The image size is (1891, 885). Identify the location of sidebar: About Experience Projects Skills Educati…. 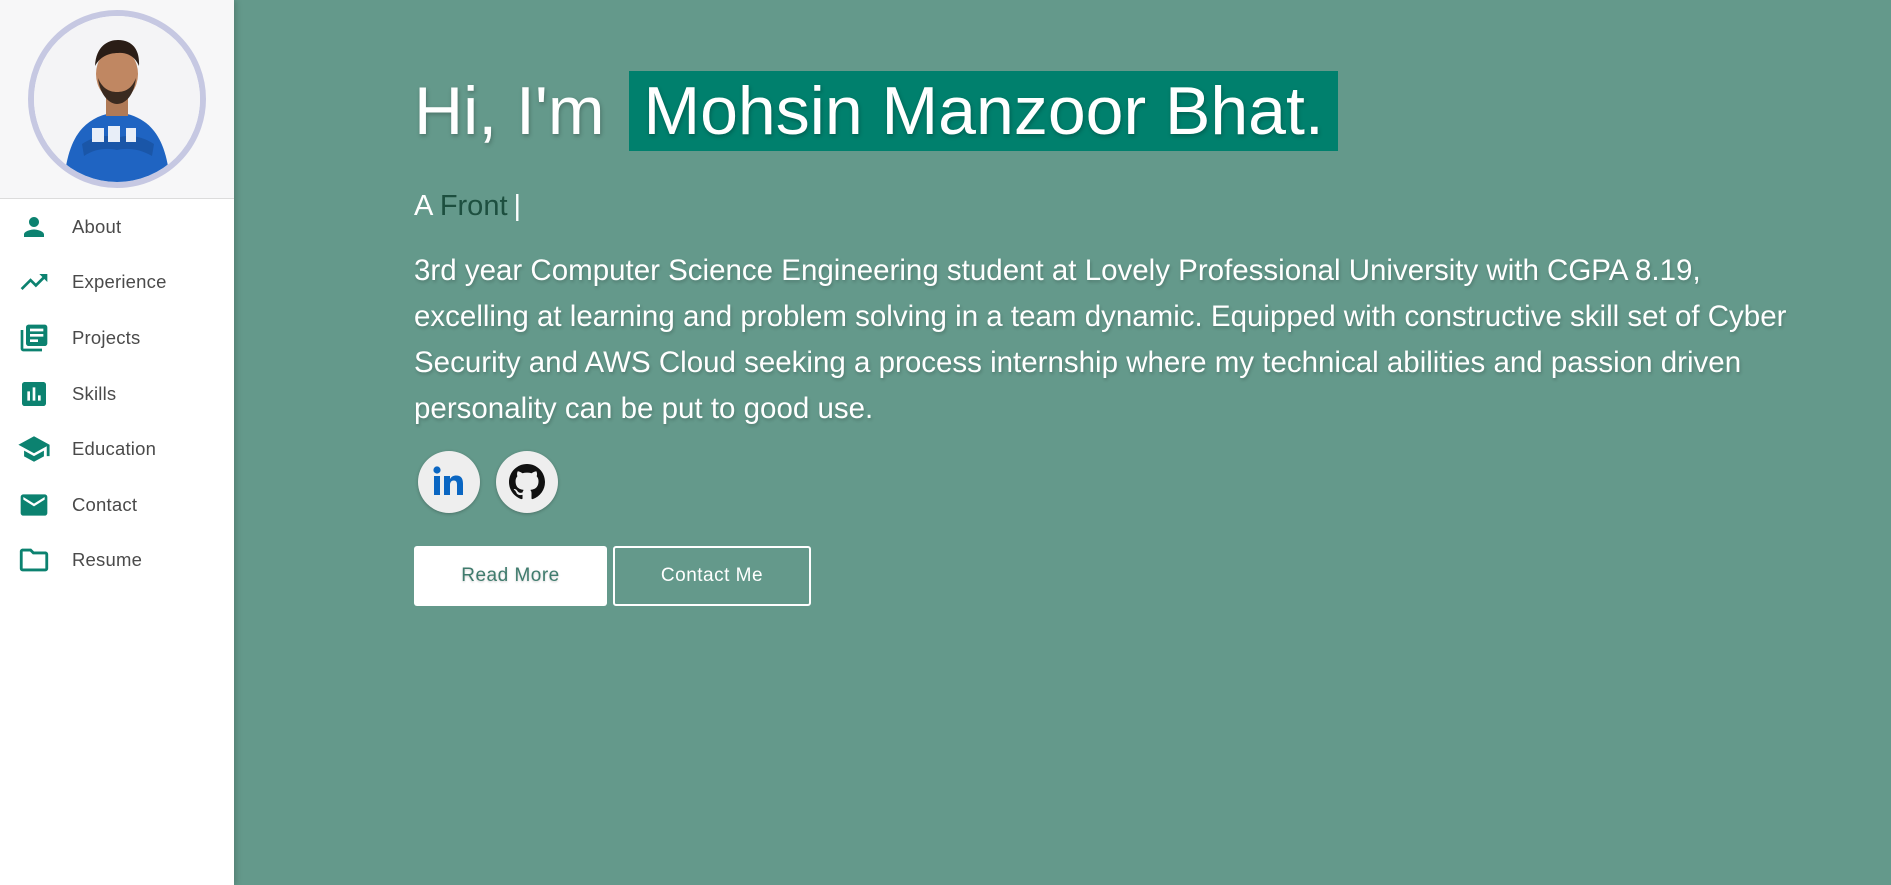
(117, 442).